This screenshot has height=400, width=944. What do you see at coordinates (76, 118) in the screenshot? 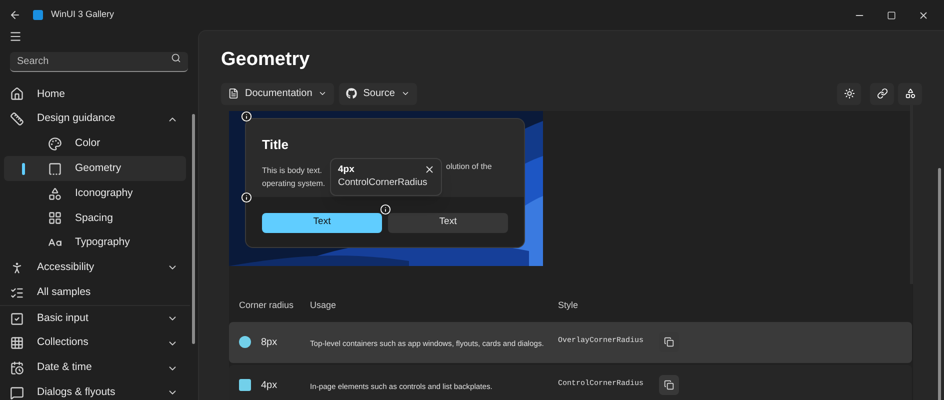
I see `nav-label: Design guidance` at bounding box center [76, 118].